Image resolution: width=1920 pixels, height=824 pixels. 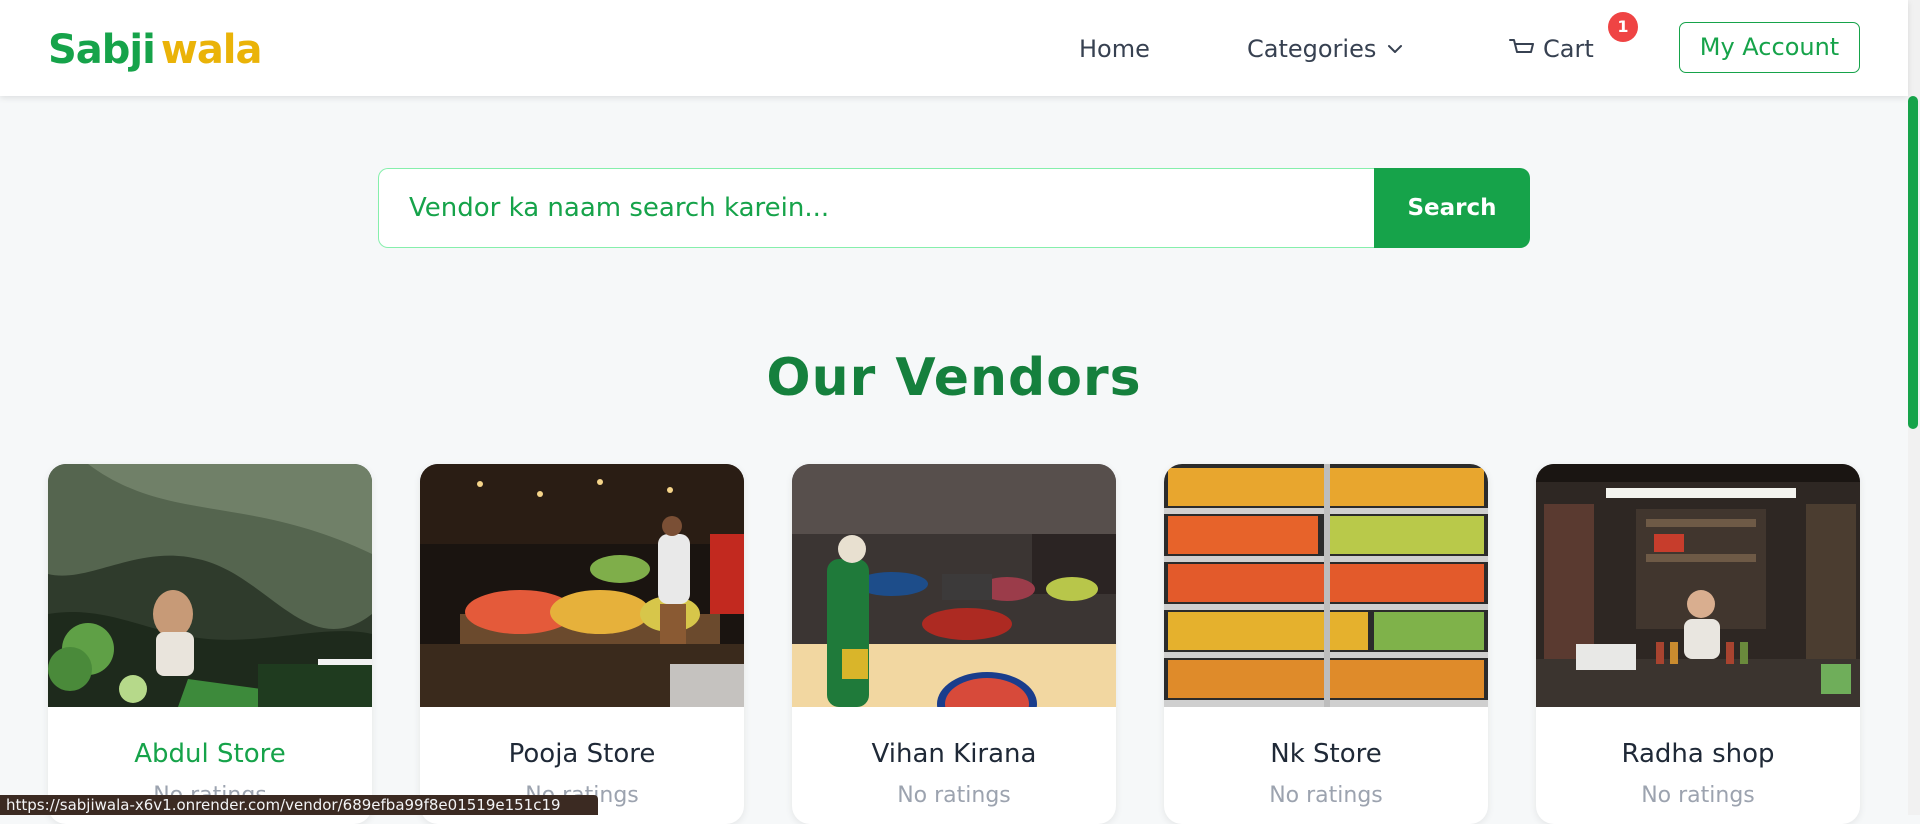 I want to click on cart-icon, so click(x=1521, y=46).